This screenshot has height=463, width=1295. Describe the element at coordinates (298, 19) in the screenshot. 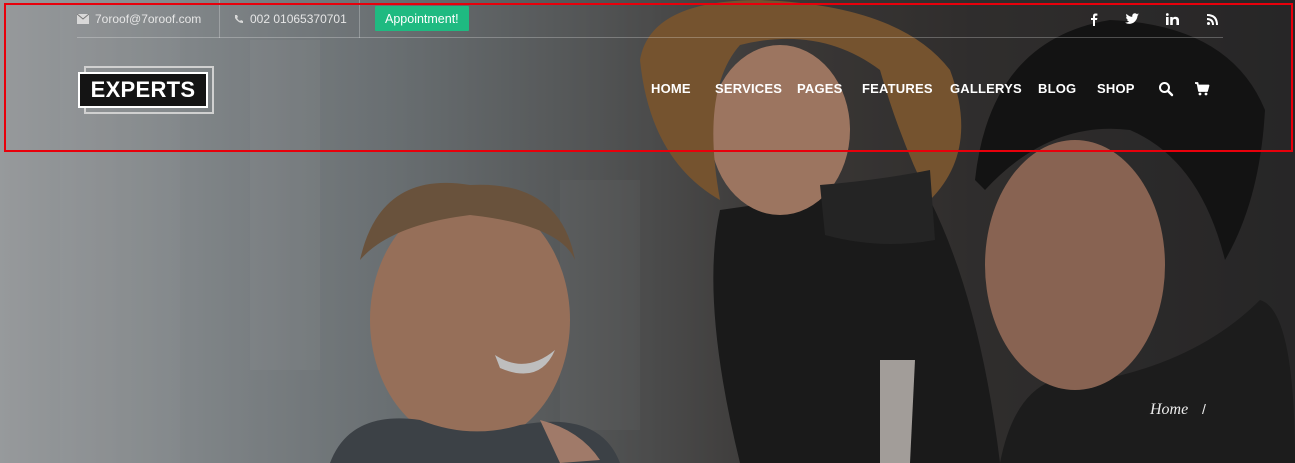

I see `topbar-phone-text: 002 01065370701` at that location.